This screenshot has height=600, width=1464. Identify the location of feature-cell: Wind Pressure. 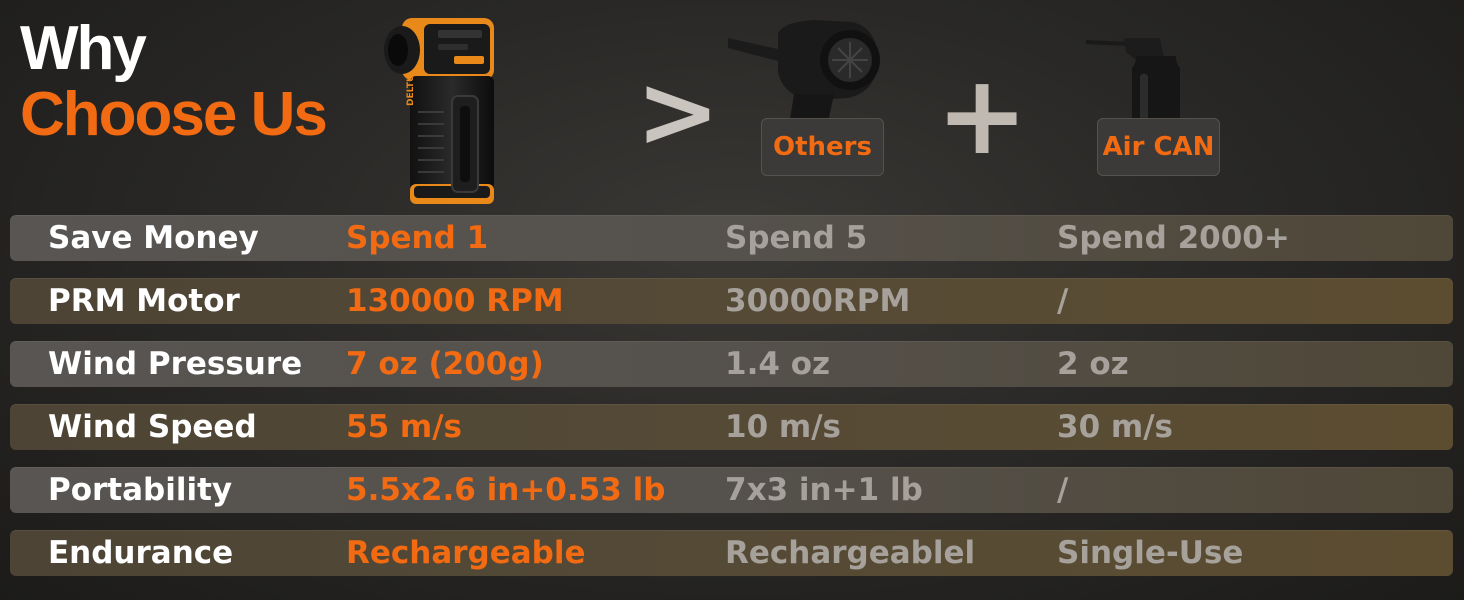
(175, 364).